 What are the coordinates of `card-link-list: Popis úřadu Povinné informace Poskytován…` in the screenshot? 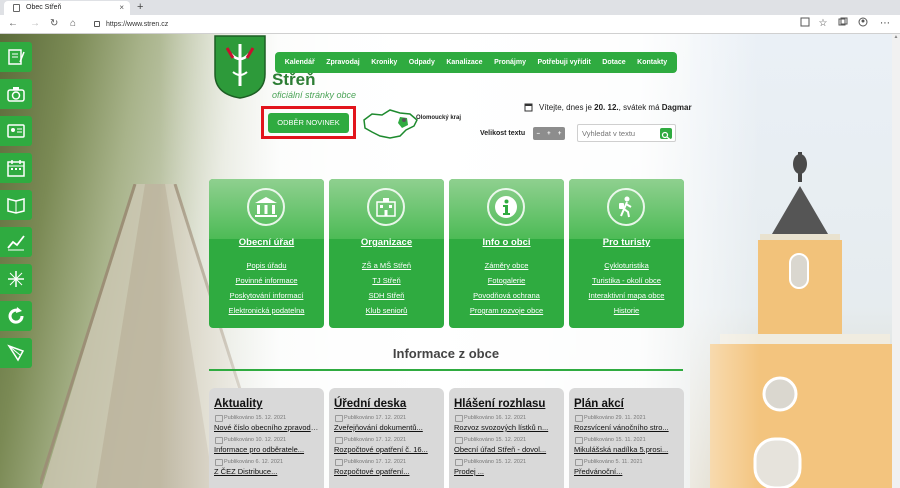 It's located at (266, 288).